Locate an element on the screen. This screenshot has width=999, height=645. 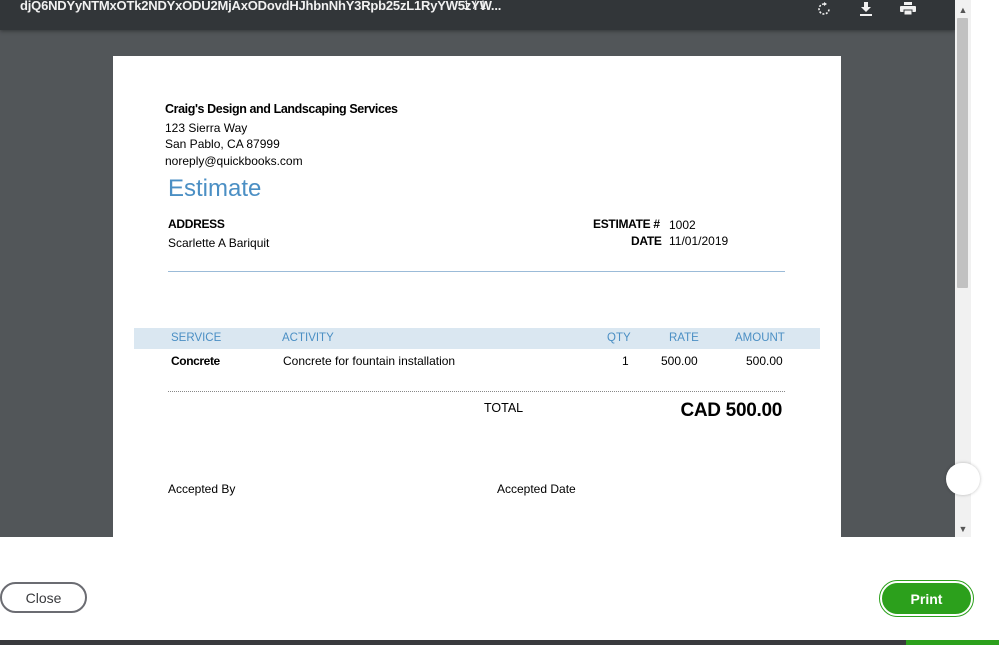
viewer-scrollbar: ▲ ▼ is located at coordinates (963, 268).